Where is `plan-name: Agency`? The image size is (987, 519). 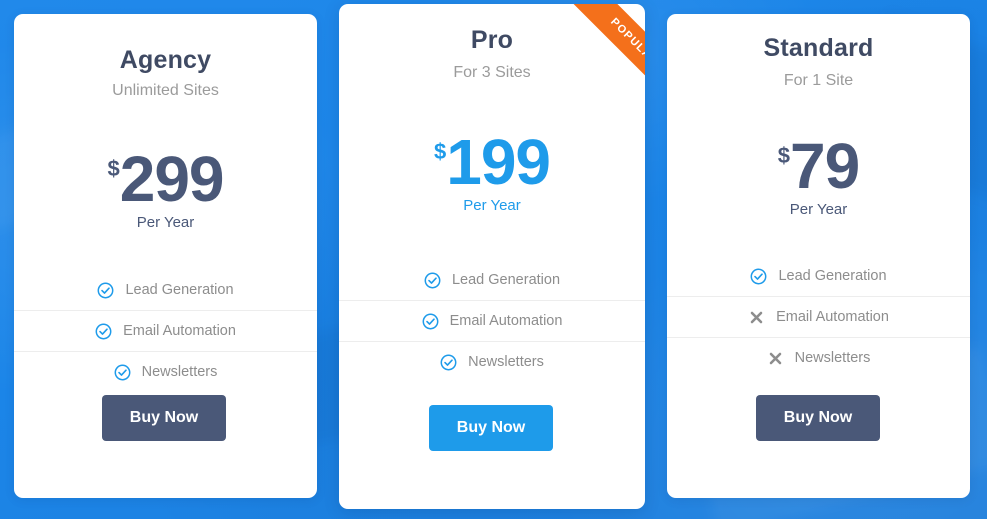 plan-name: Agency is located at coordinates (165, 60).